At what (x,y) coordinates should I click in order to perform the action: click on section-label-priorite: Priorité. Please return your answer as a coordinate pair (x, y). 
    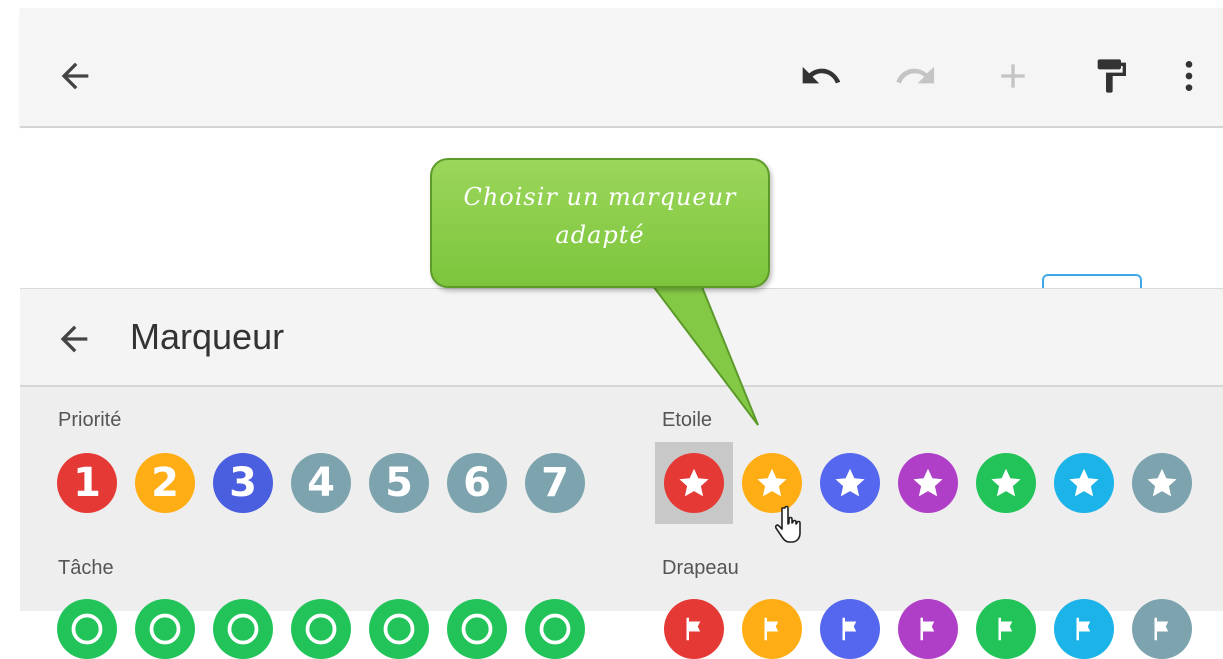
    Looking at the image, I should click on (90, 420).